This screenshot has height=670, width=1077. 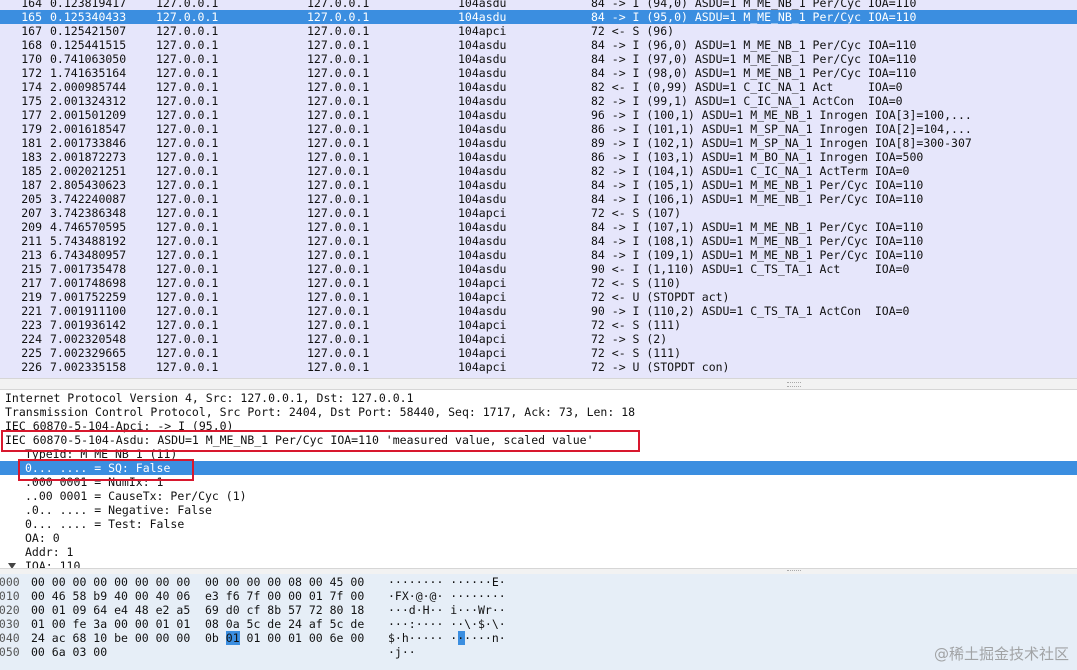 I want to click on detail-tree-item: .000 0001 = NumIx: 1, so click(x=538, y=482).